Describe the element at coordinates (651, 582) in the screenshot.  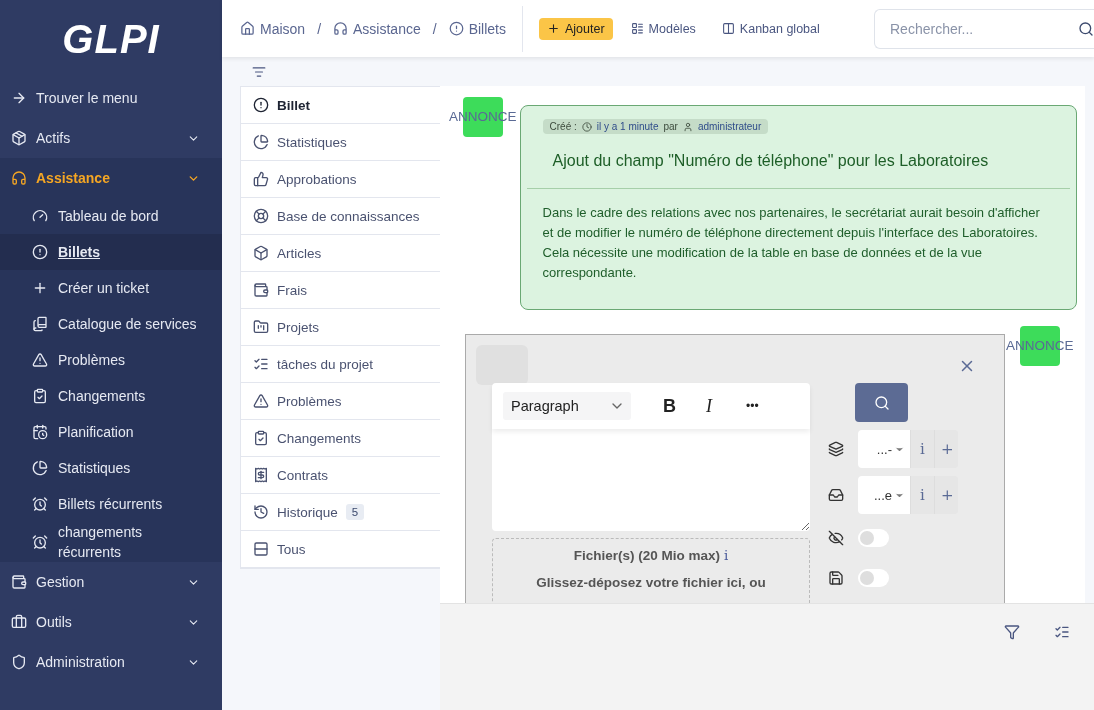
I see `drop-text: Glissez-déposez votre fichier ici, ou` at that location.